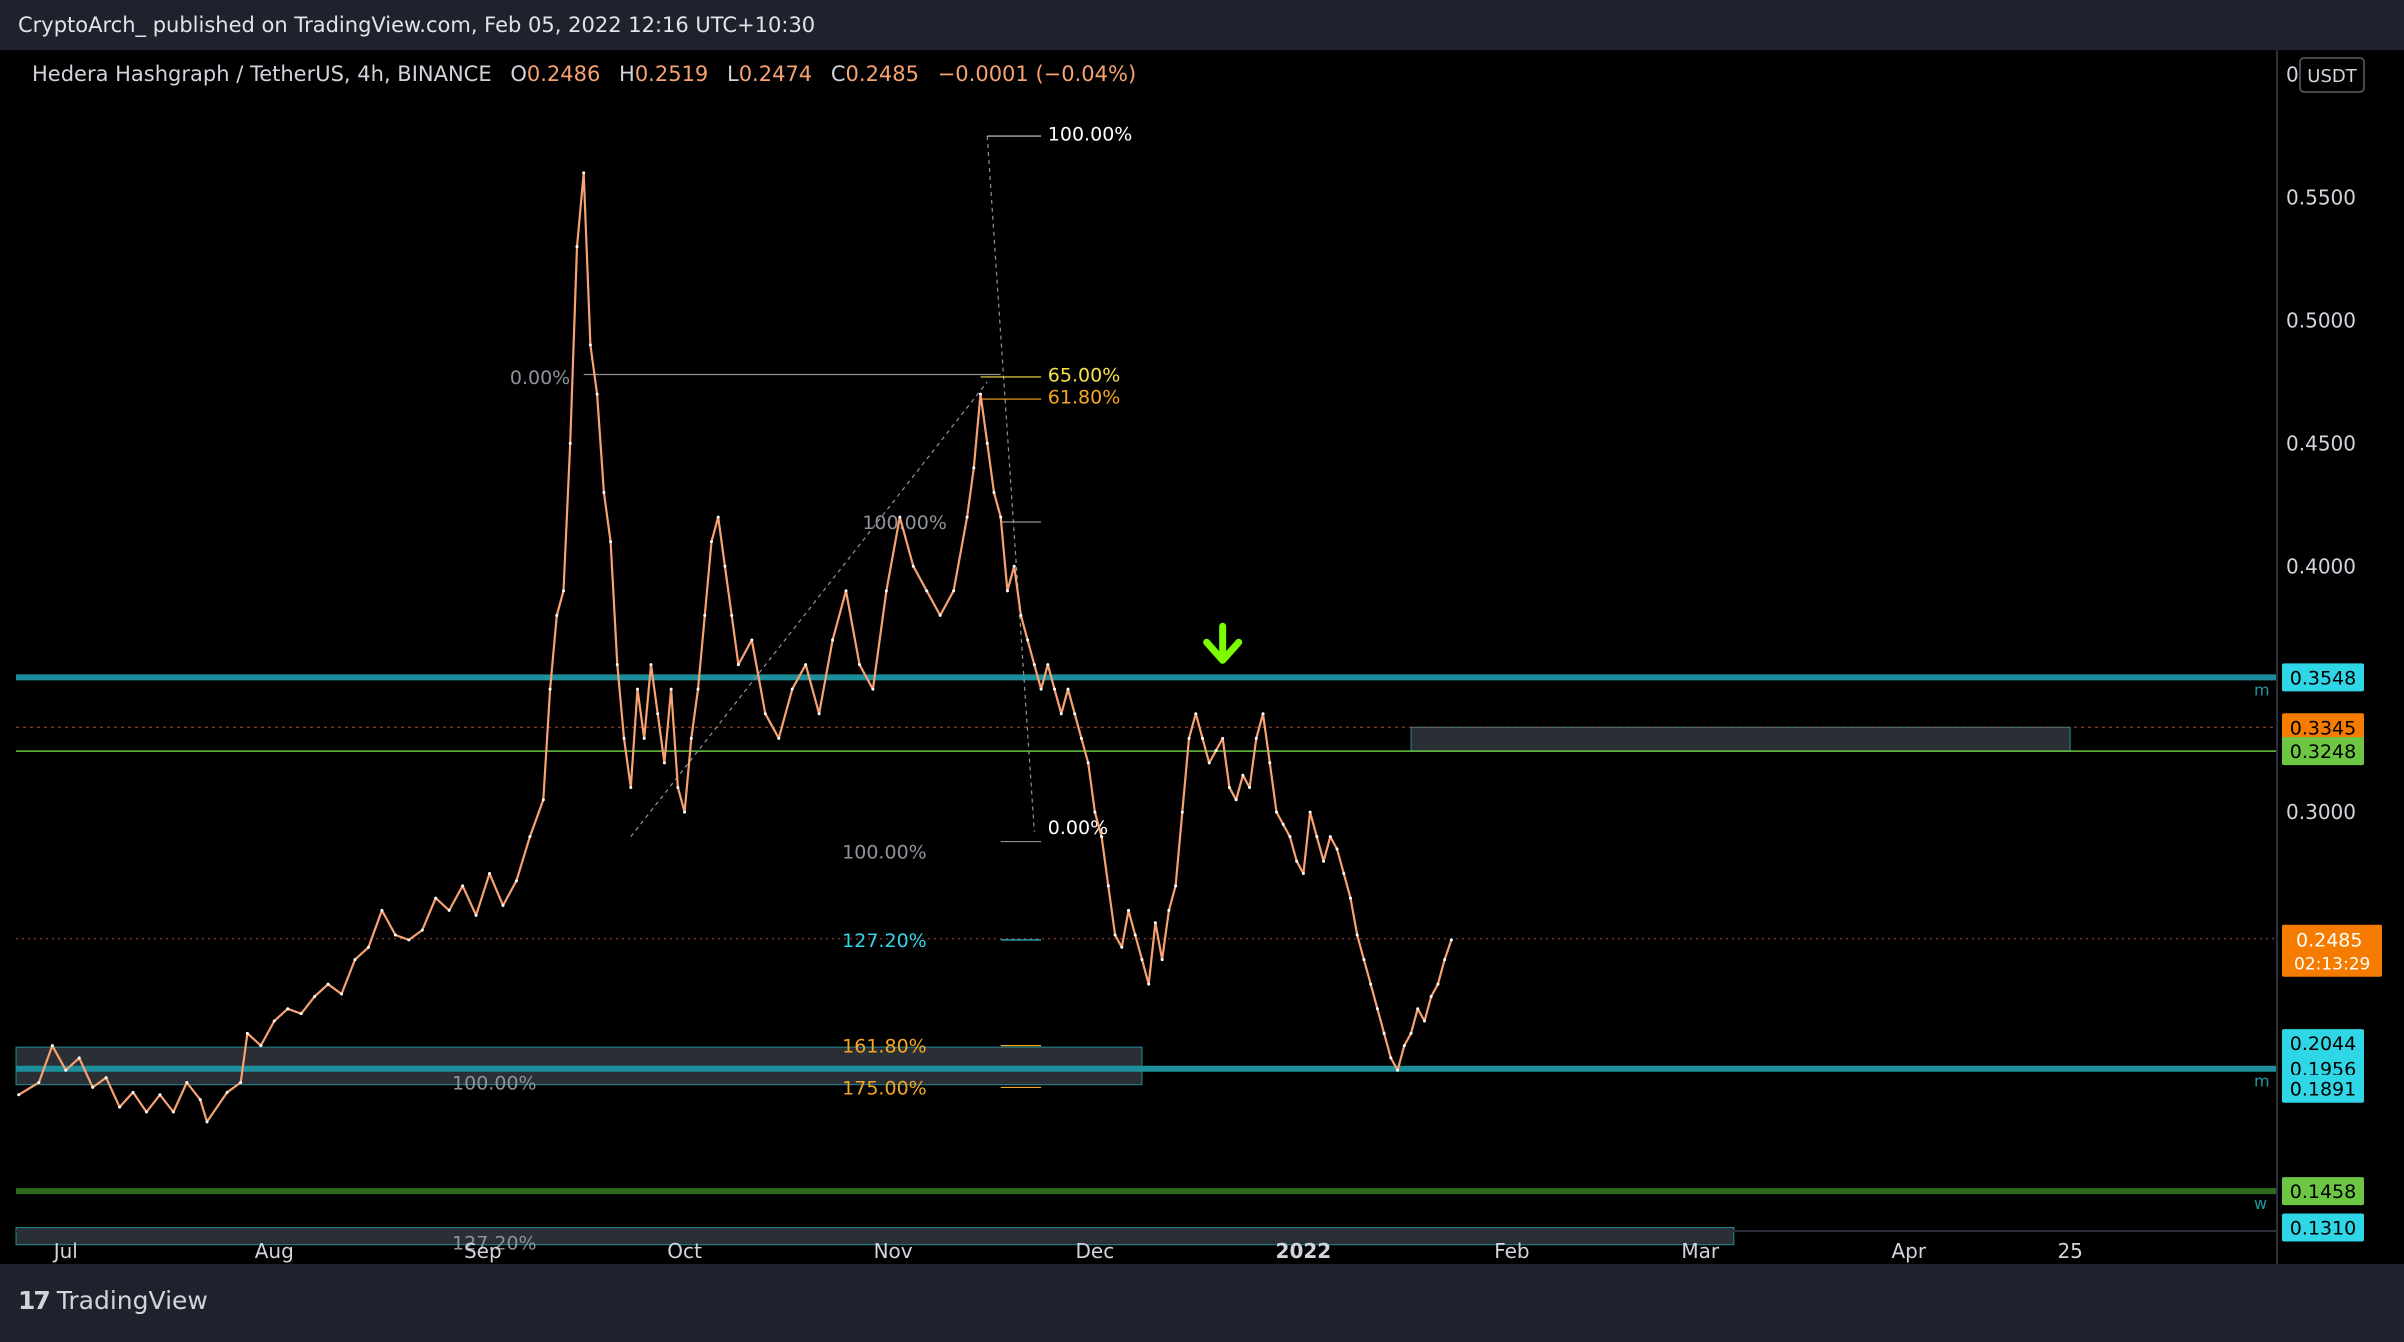 This screenshot has height=1342, width=2404. I want to click on price-tag-text-0.1310: 0.1310, so click(2323, 1229).